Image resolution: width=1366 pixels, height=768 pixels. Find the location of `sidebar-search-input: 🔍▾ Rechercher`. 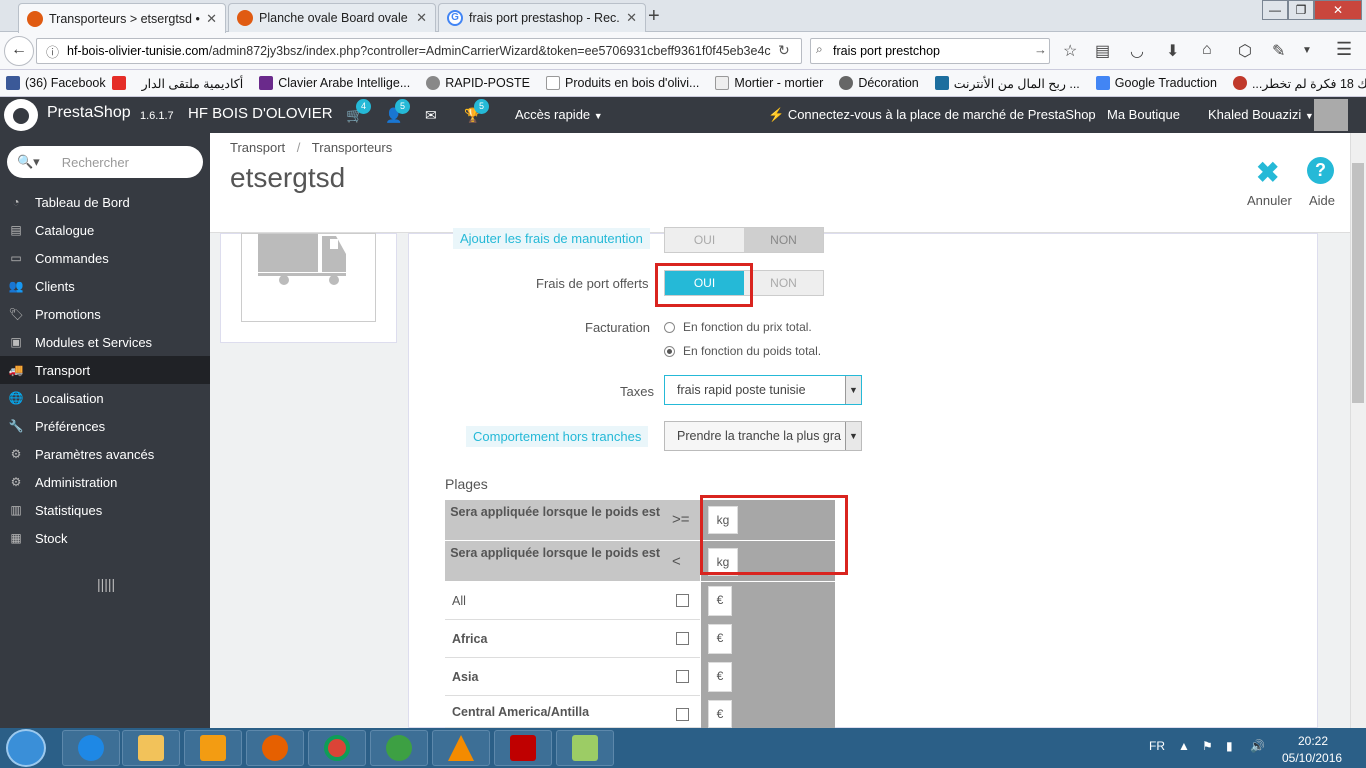

sidebar-search-input: 🔍▾ Rechercher is located at coordinates (105, 162).